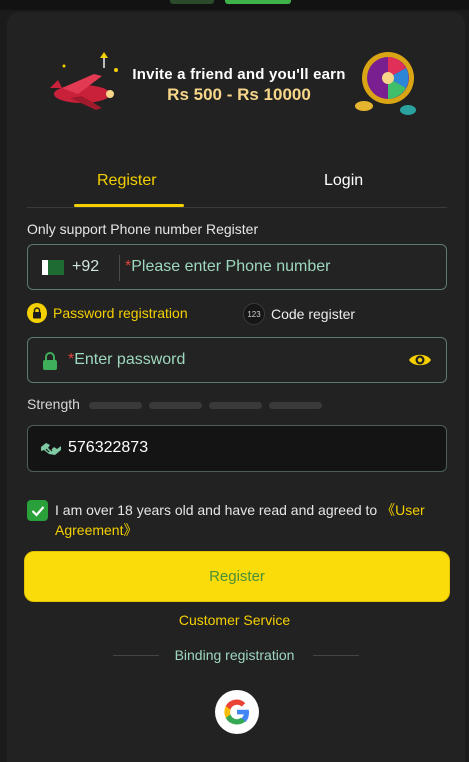 This screenshot has width=469, height=762. I want to click on google-login-button, so click(237, 712).